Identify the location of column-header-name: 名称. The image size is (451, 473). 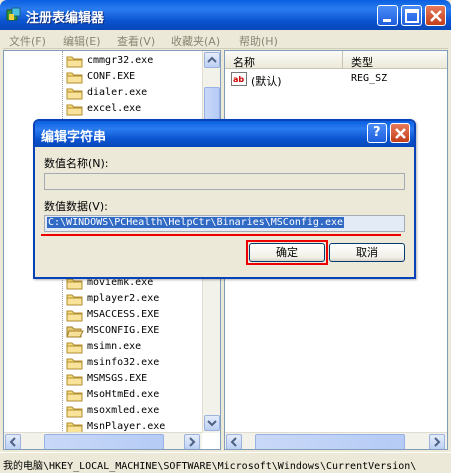
(284, 60).